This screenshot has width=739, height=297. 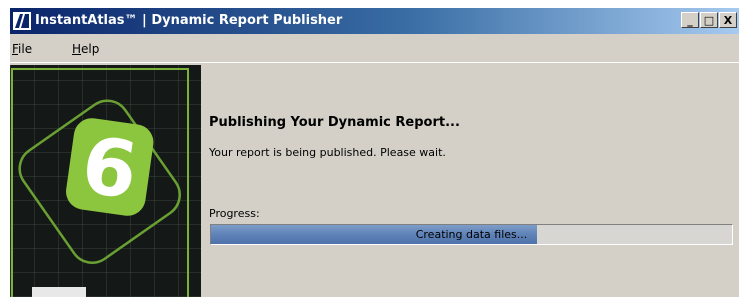 What do you see at coordinates (728, 20) in the screenshot?
I see `close-button: X` at bounding box center [728, 20].